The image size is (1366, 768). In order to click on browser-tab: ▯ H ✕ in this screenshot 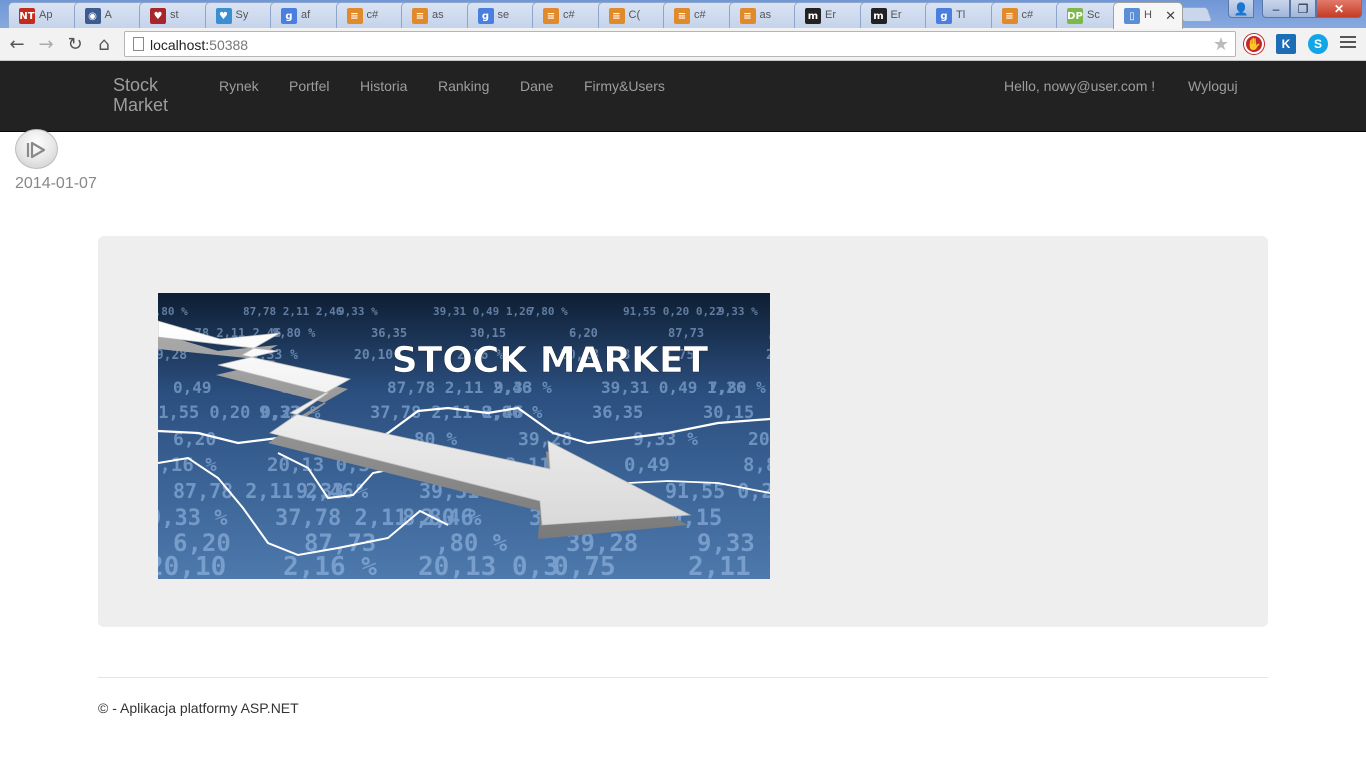, I will do `click(1148, 15)`.